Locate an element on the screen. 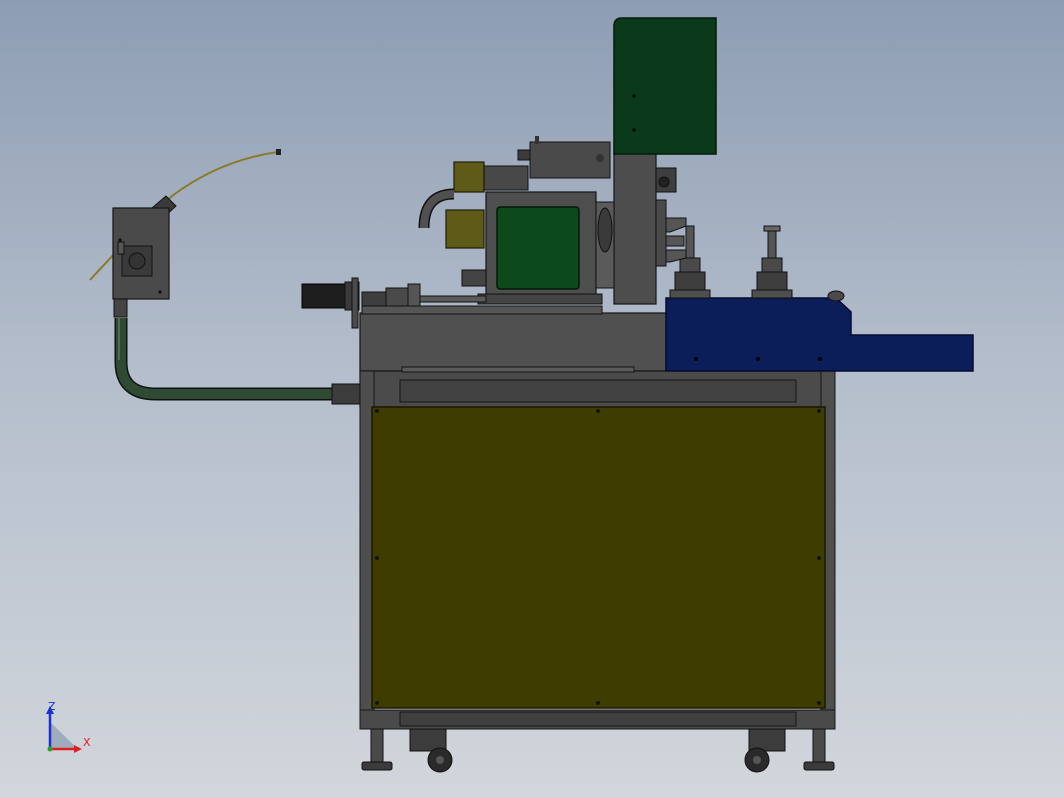 The width and height of the screenshot is (1064, 798). gripper-fingers is located at coordinates (671, 233).